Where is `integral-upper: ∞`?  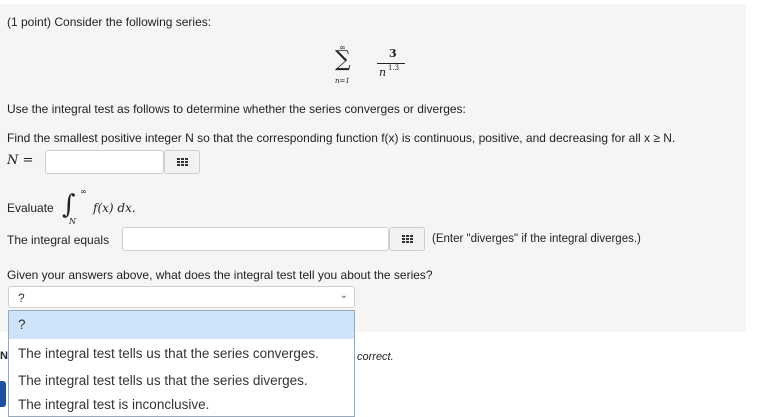
integral-upper: ∞ is located at coordinates (83, 191).